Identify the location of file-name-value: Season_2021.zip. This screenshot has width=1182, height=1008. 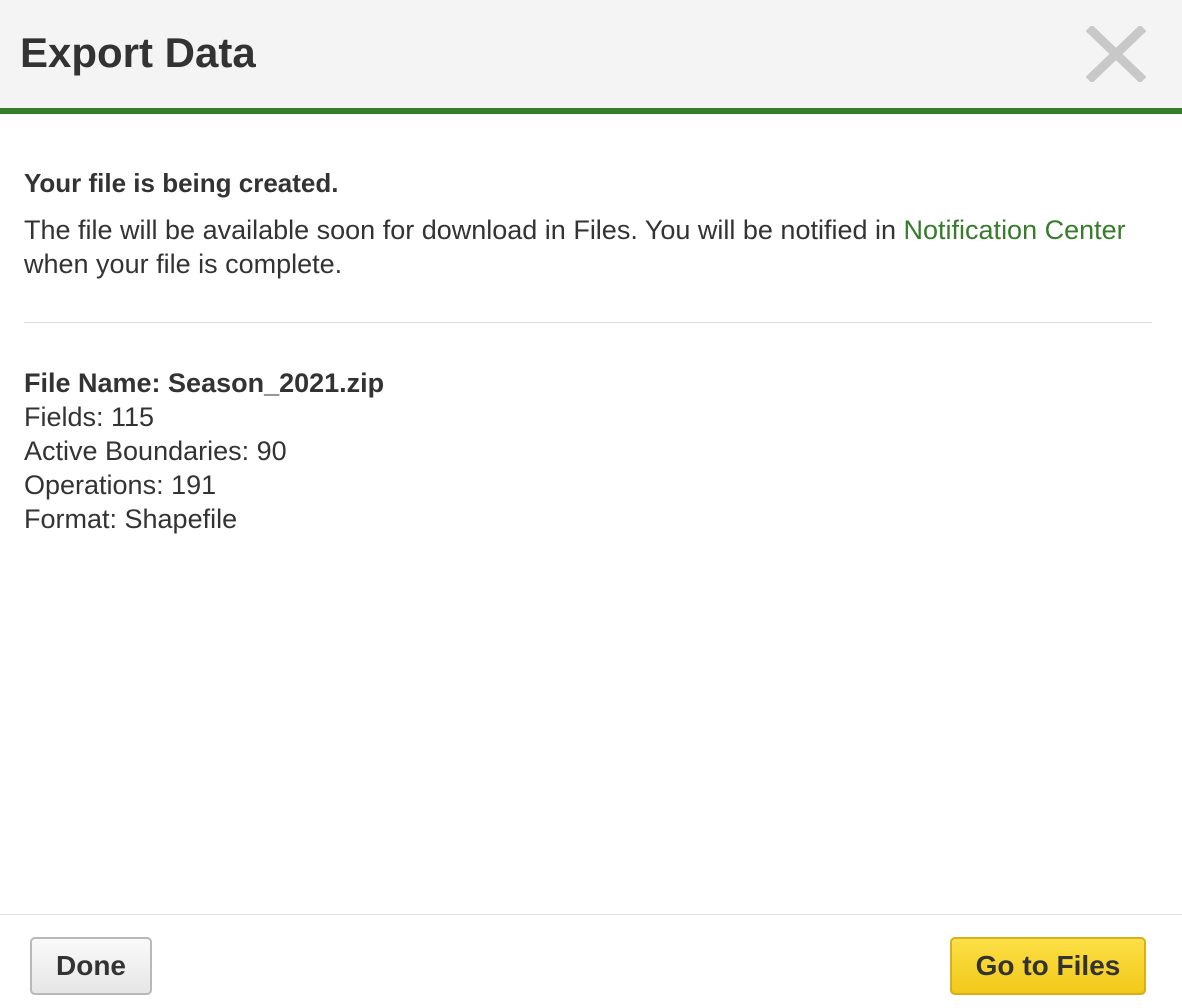
(276, 383).